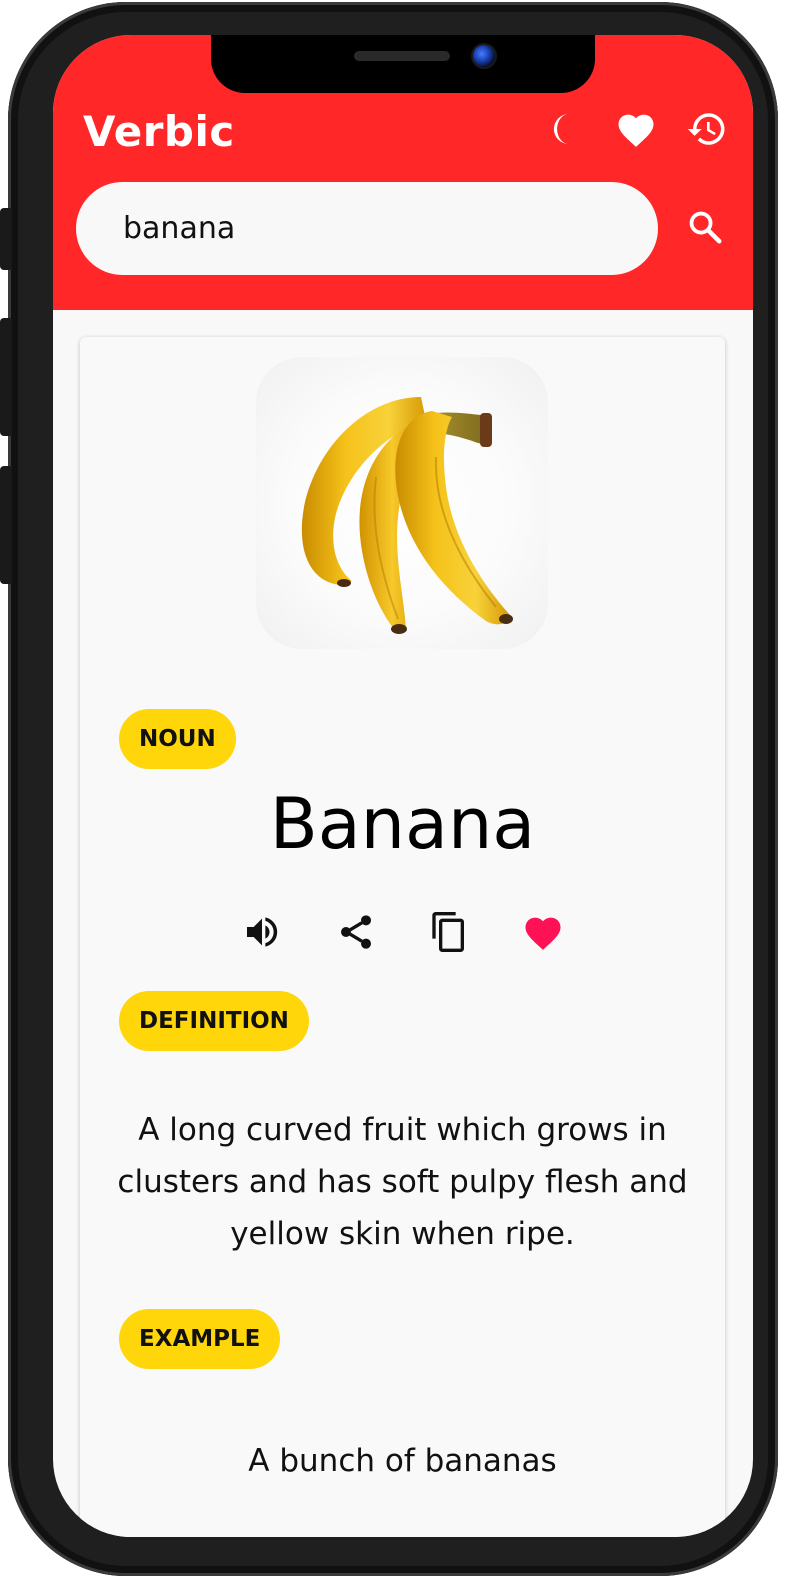 This screenshot has height=1580, width=785. What do you see at coordinates (6, 239) in the screenshot?
I see `side-button-mute` at bounding box center [6, 239].